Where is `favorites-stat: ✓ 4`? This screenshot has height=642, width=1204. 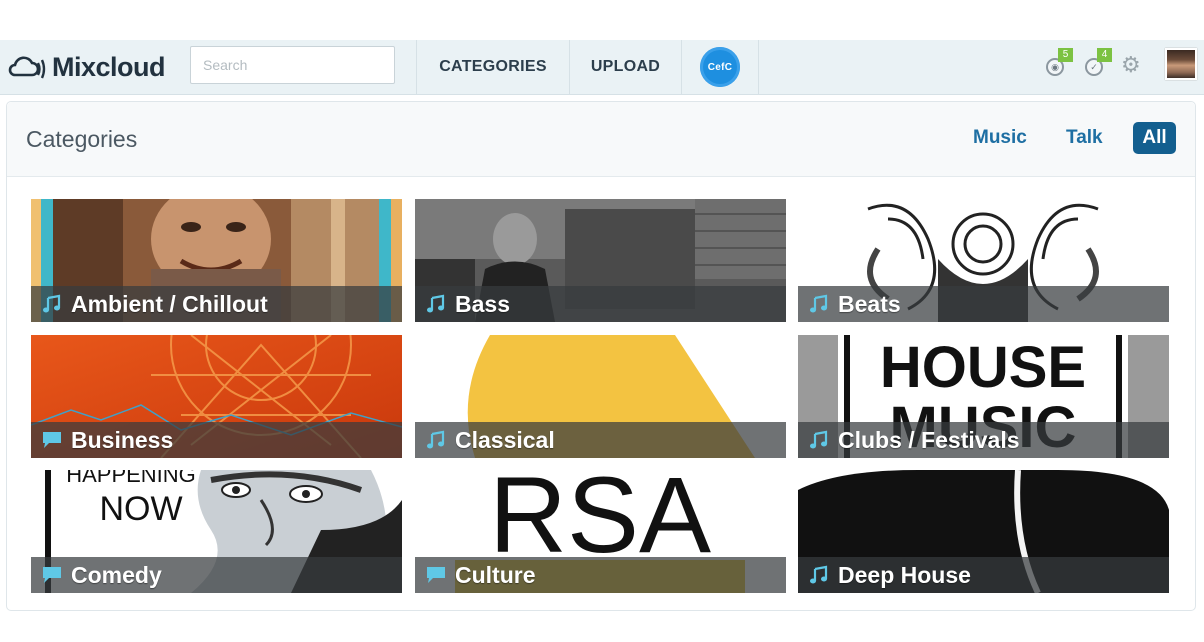
favorites-stat: ✓ 4 is located at coordinates (1098, 64).